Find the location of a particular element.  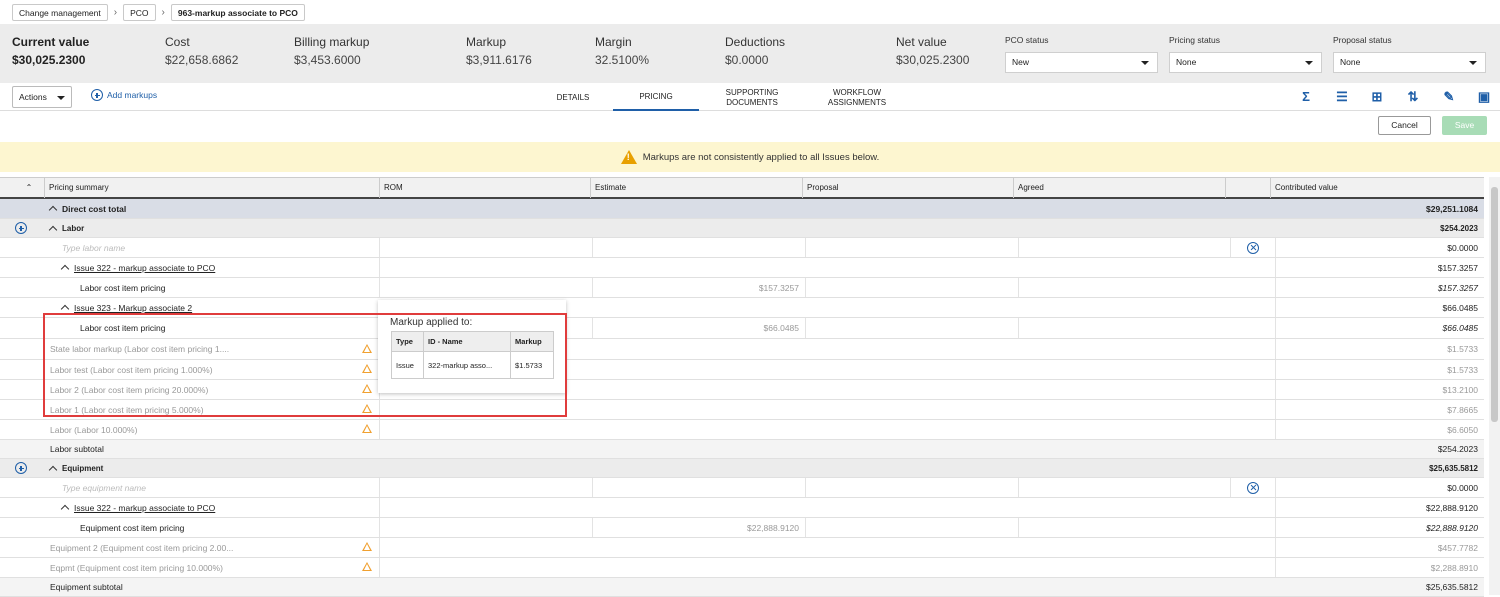

collapse-all-icon: ⌃ is located at coordinates (22, 188).